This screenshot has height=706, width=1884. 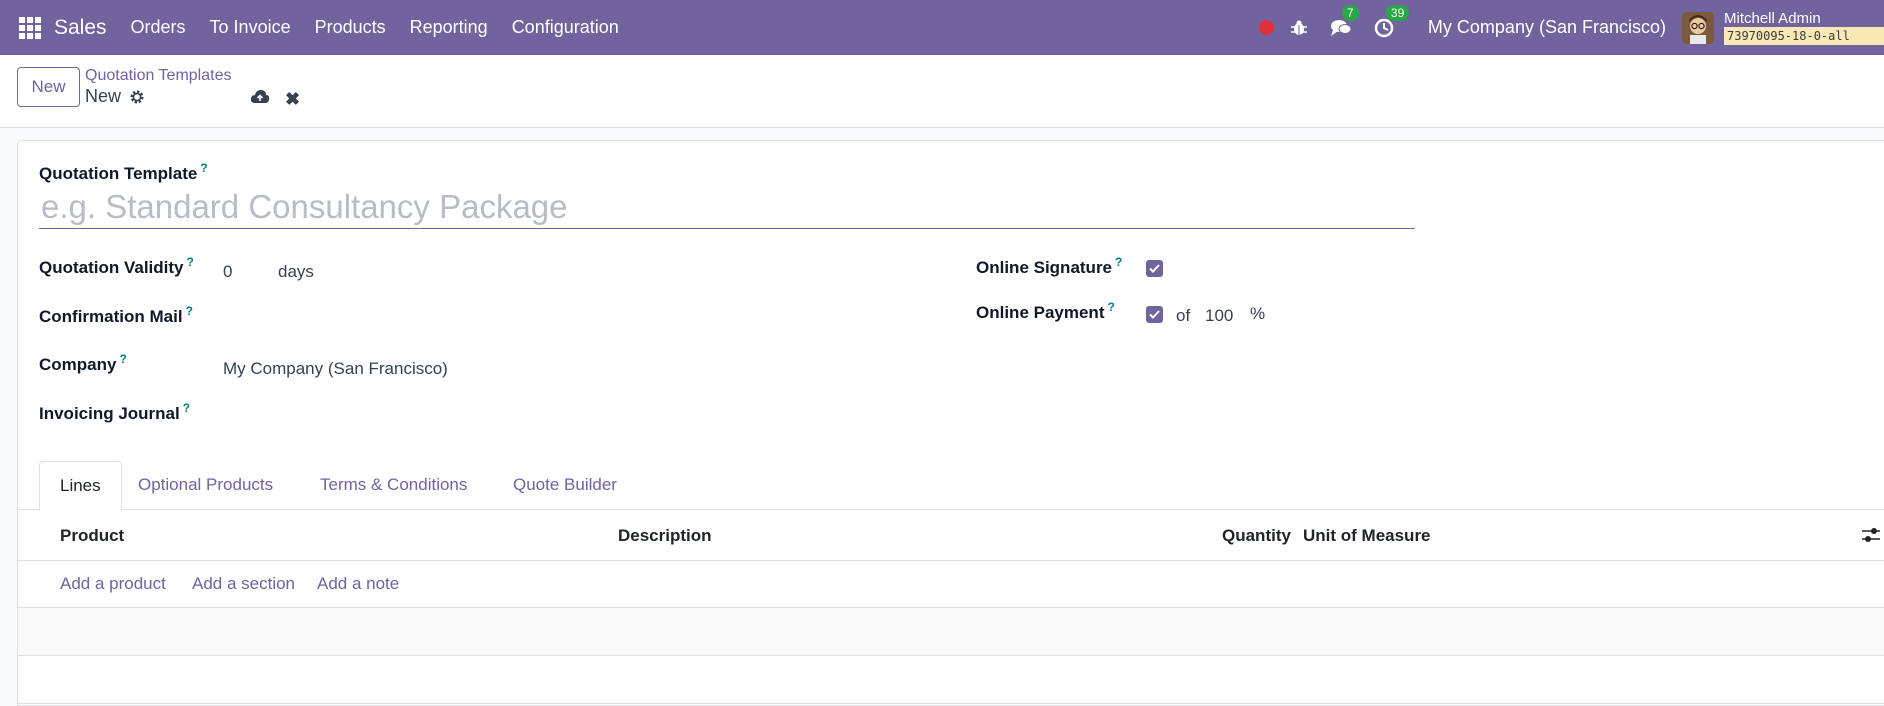 What do you see at coordinates (942, 91) in the screenshot?
I see `control-panel: New Quotation Templates New ✖` at bounding box center [942, 91].